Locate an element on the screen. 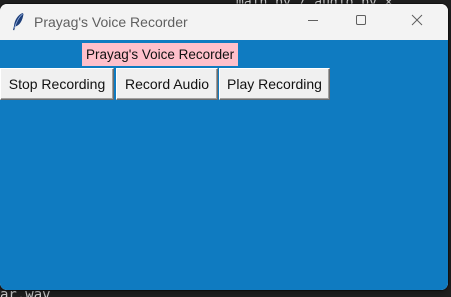 Image resolution: width=451 pixels, height=297 pixels. maximize-button is located at coordinates (361, 22).